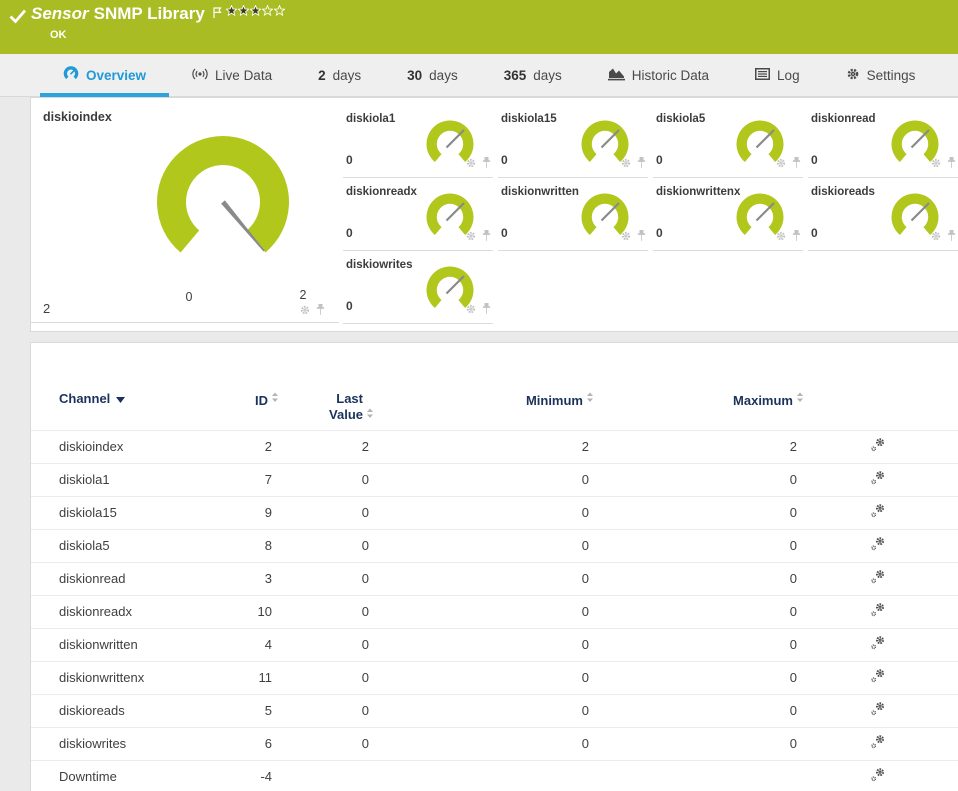 The height and width of the screenshot is (791, 958). I want to click on flag-icon, so click(217, 15).